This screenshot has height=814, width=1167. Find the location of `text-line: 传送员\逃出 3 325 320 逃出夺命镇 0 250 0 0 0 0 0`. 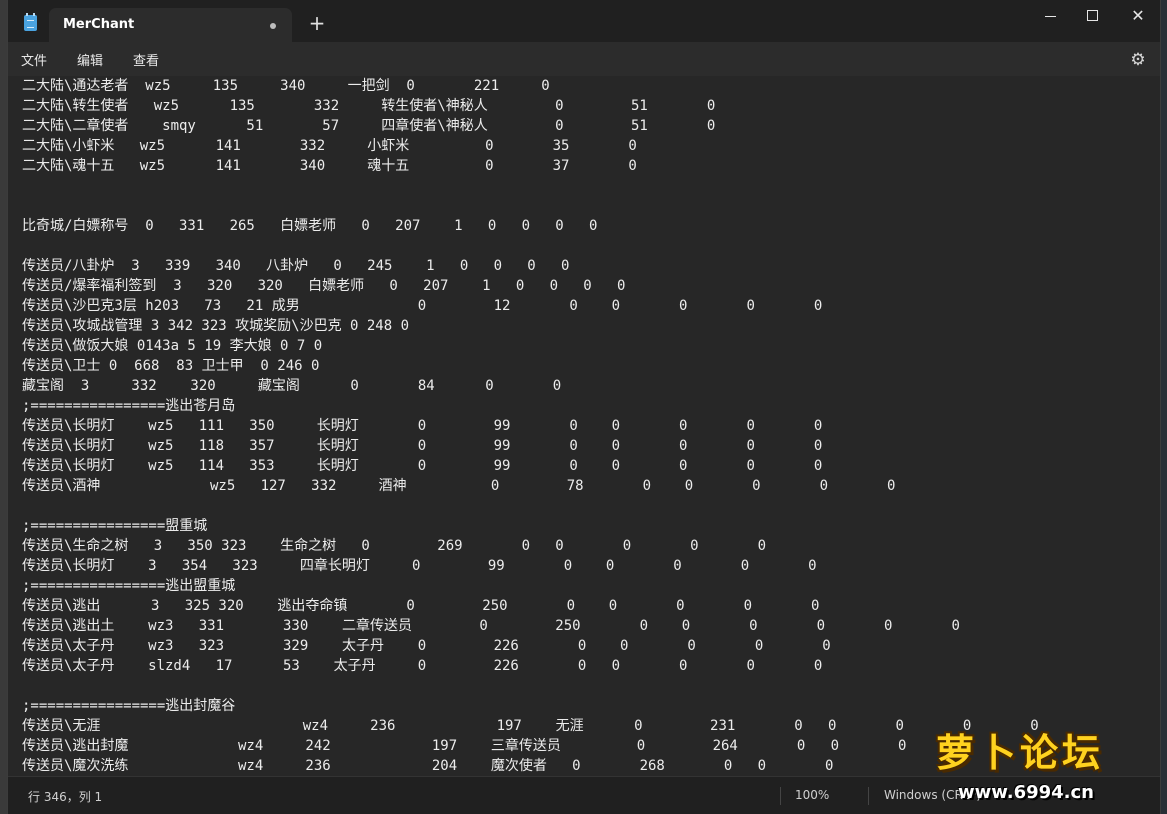

text-line: 传送员\逃出 3 325 320 逃出夺命镇 0 250 0 0 0 0 0 is located at coordinates (421, 606).